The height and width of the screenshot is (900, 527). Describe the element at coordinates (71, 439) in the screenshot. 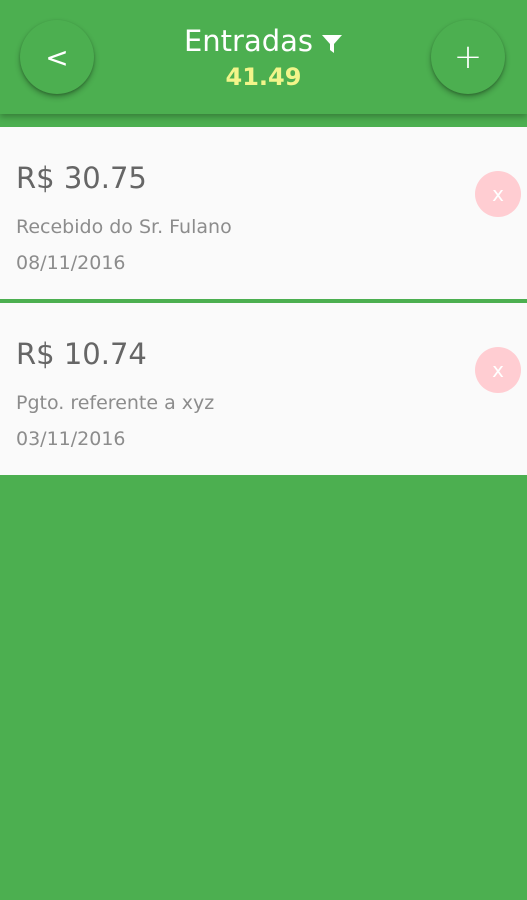

I see `entry-date: 03/11/2016` at that location.